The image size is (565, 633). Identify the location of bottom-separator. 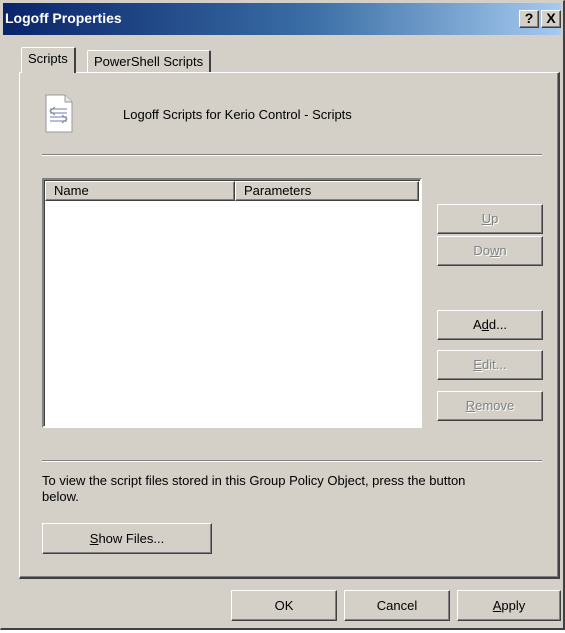
(292, 461).